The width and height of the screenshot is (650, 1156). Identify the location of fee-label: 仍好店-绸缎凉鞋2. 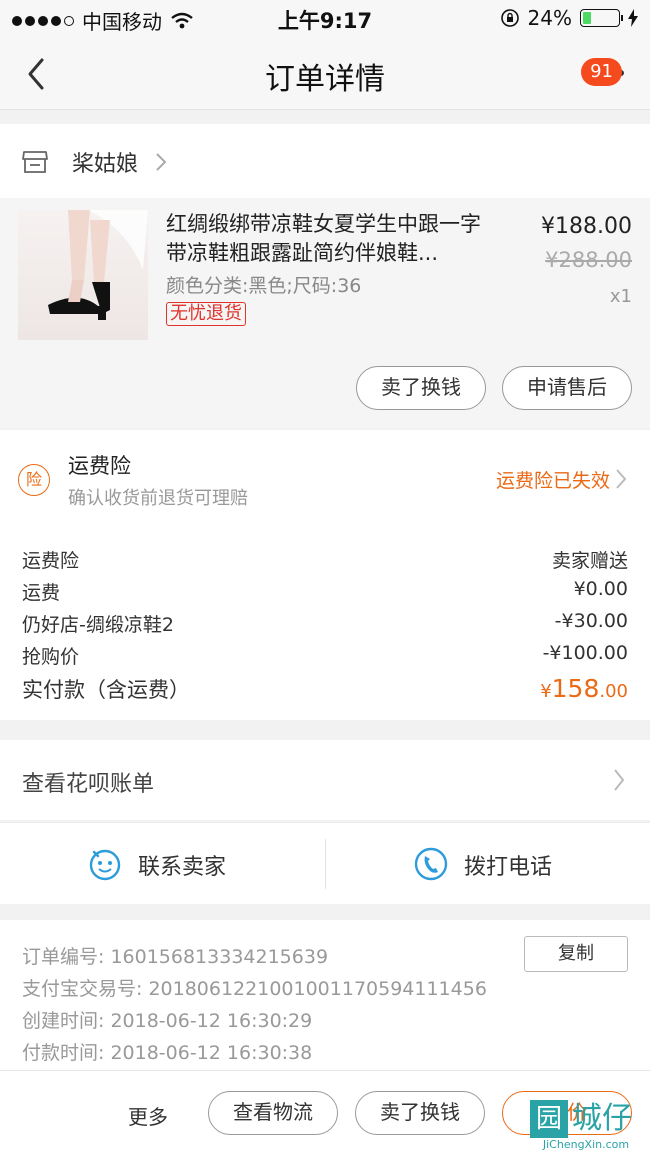
(98, 625).